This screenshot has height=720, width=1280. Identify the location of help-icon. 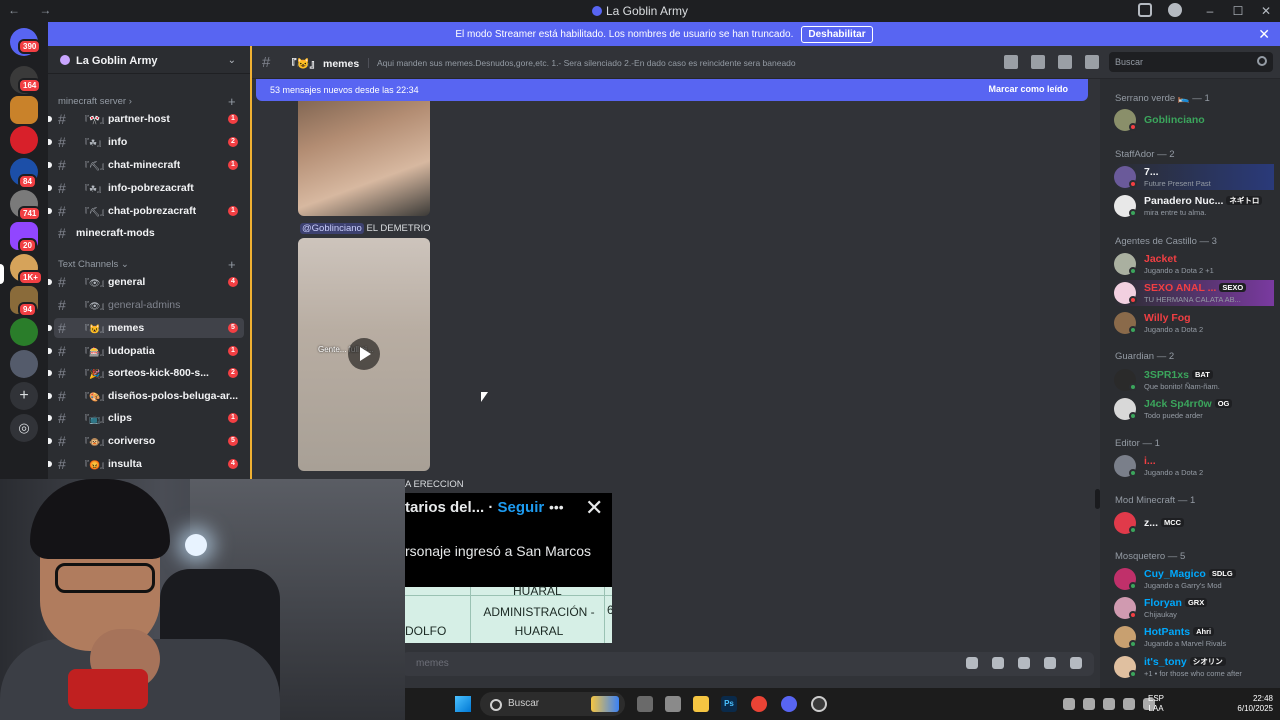
(1175, 10).